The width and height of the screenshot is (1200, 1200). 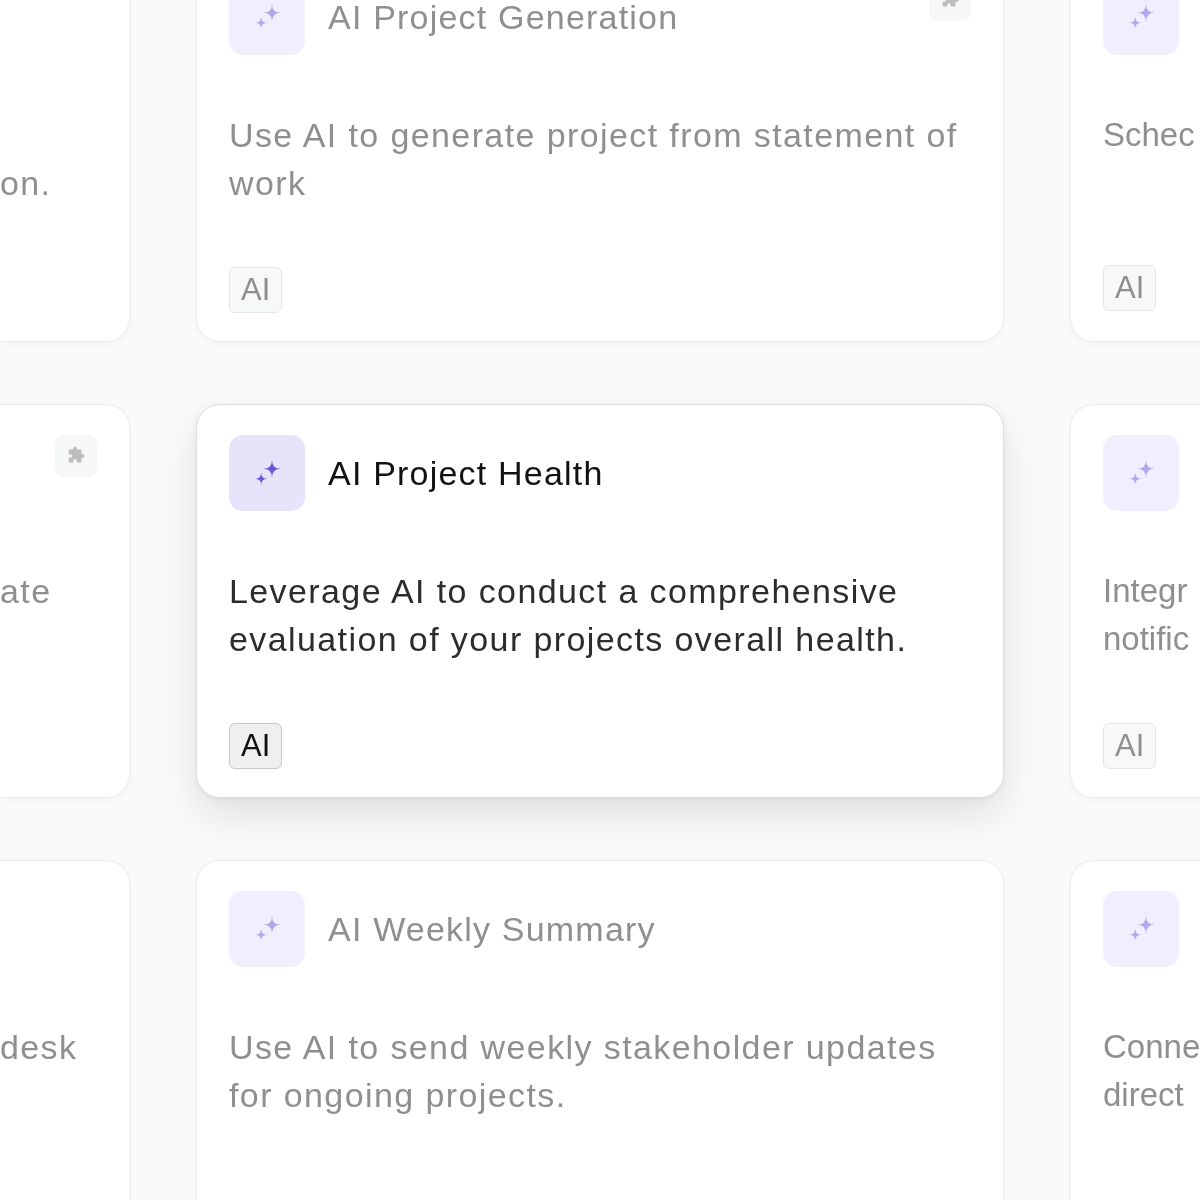 I want to click on card-description: on., so click(x=26, y=183).